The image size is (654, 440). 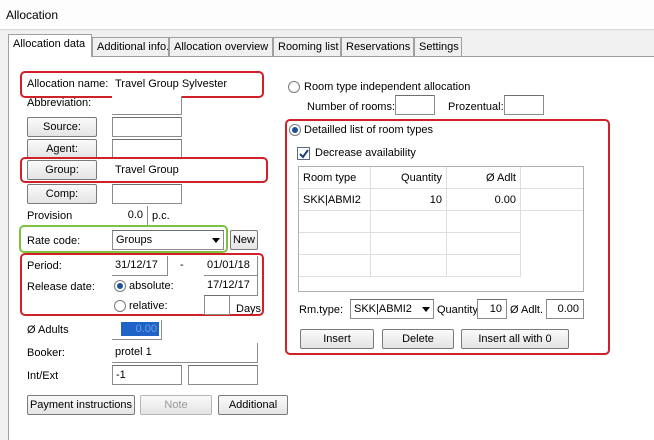 What do you see at coordinates (377, 46) in the screenshot?
I see `tab-reservations: Reservations` at bounding box center [377, 46].